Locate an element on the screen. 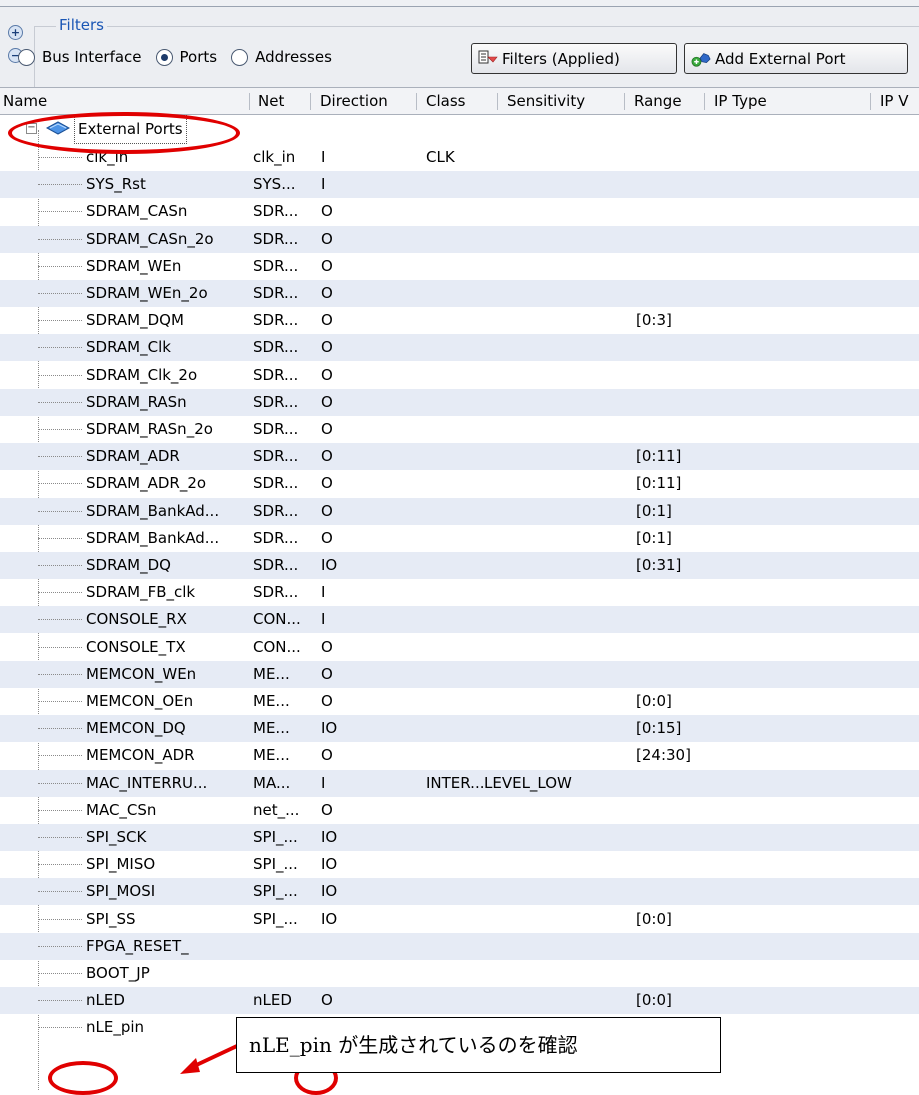 The image size is (919, 1095). table-row: CONSOLE_TX CON... O is located at coordinates (459, 647).